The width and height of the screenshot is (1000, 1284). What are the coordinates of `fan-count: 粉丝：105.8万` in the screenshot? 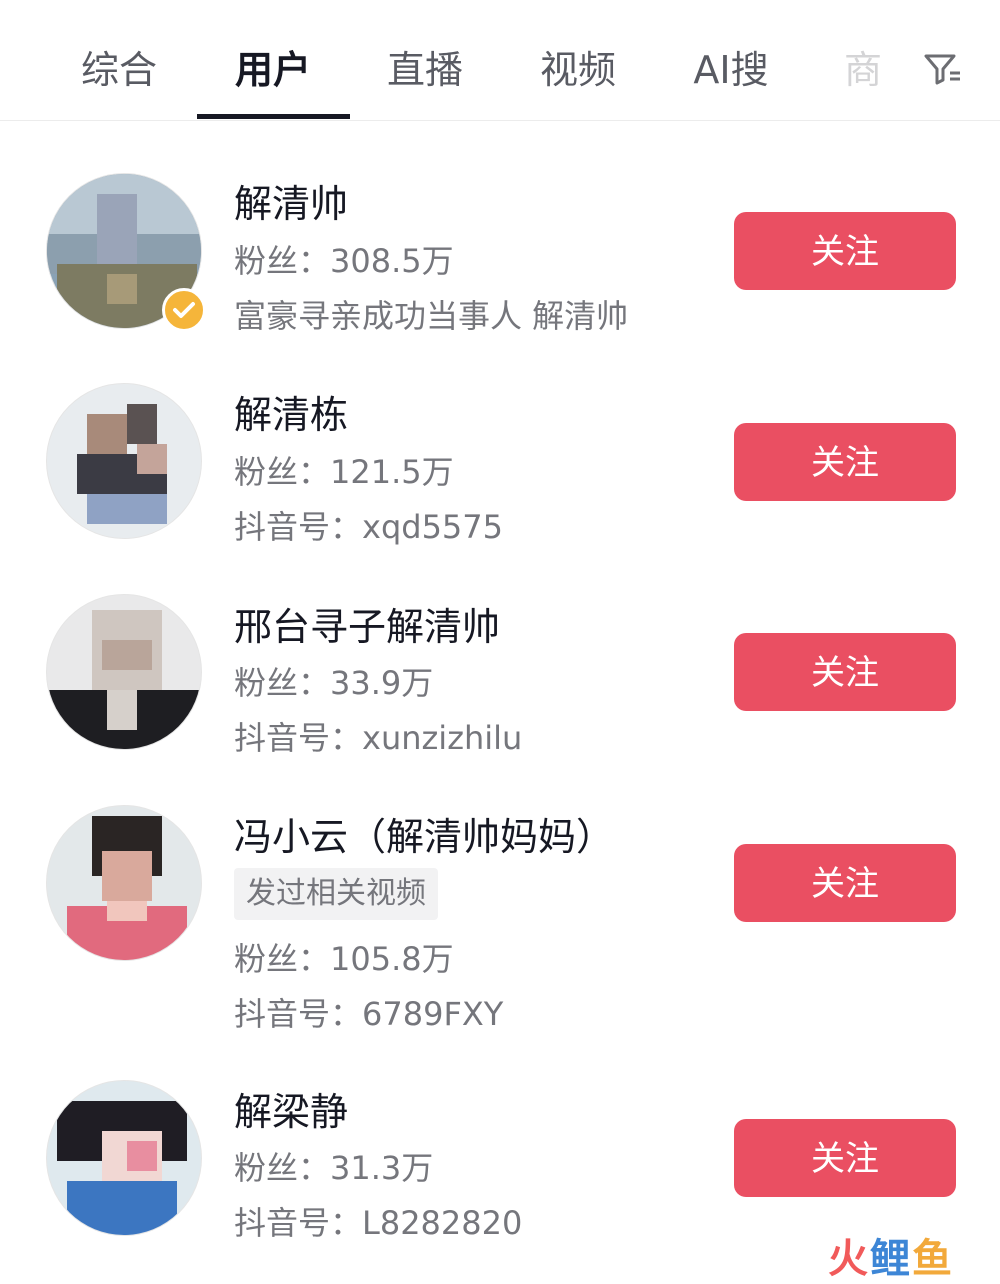 It's located at (344, 959).